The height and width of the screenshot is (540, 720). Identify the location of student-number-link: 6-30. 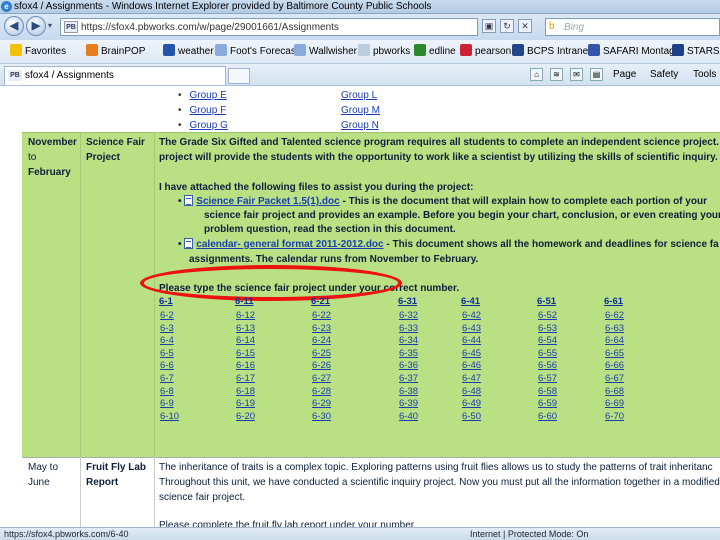
(321, 416).